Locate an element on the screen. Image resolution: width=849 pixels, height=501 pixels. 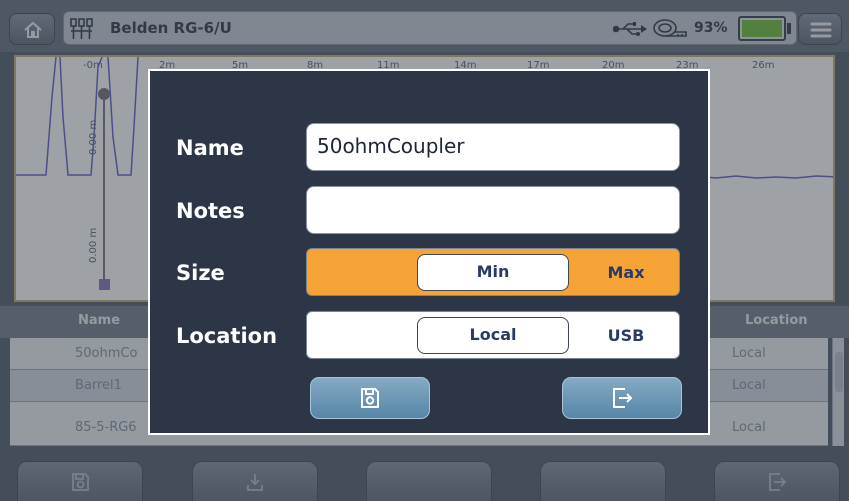
name-label: Name is located at coordinates (210, 148).